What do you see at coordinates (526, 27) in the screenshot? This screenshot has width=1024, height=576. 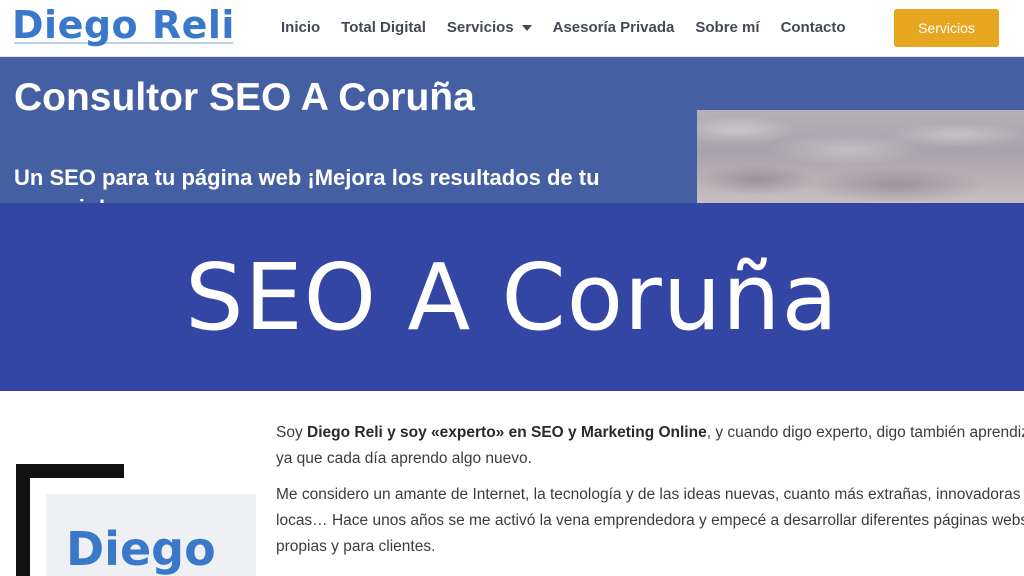 I see `chevron-down-icon` at bounding box center [526, 27].